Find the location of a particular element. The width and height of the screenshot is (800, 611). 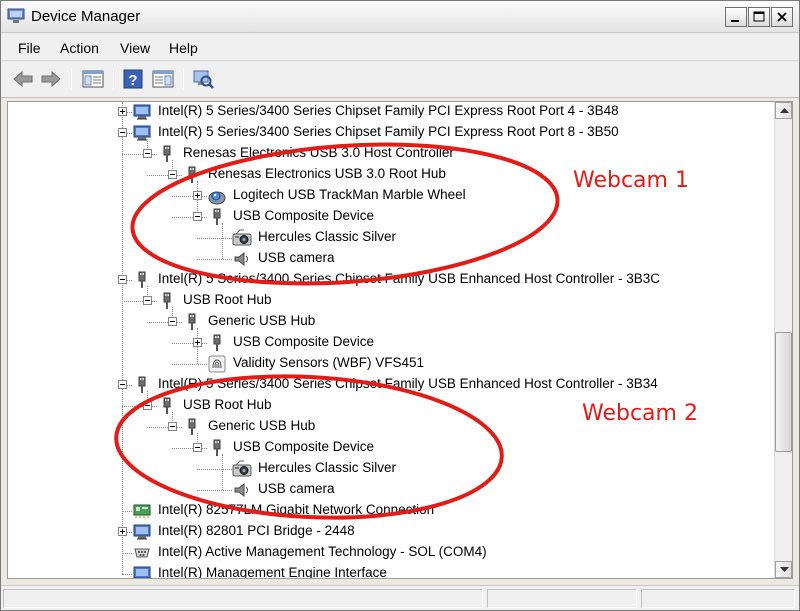

vertical-scrollbar is located at coordinates (783, 340).